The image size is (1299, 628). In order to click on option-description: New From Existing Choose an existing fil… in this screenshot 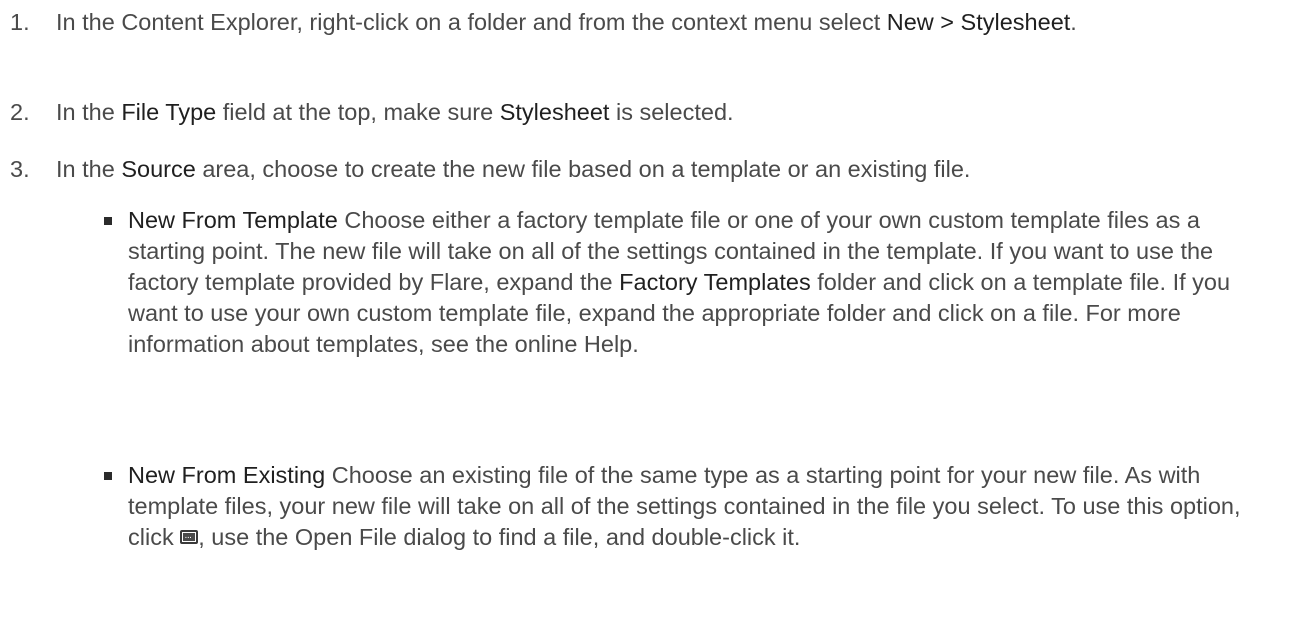, I will do `click(704, 506)`.